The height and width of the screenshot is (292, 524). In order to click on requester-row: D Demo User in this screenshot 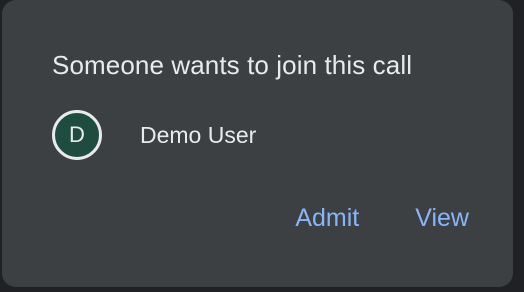, I will do `click(154, 135)`.